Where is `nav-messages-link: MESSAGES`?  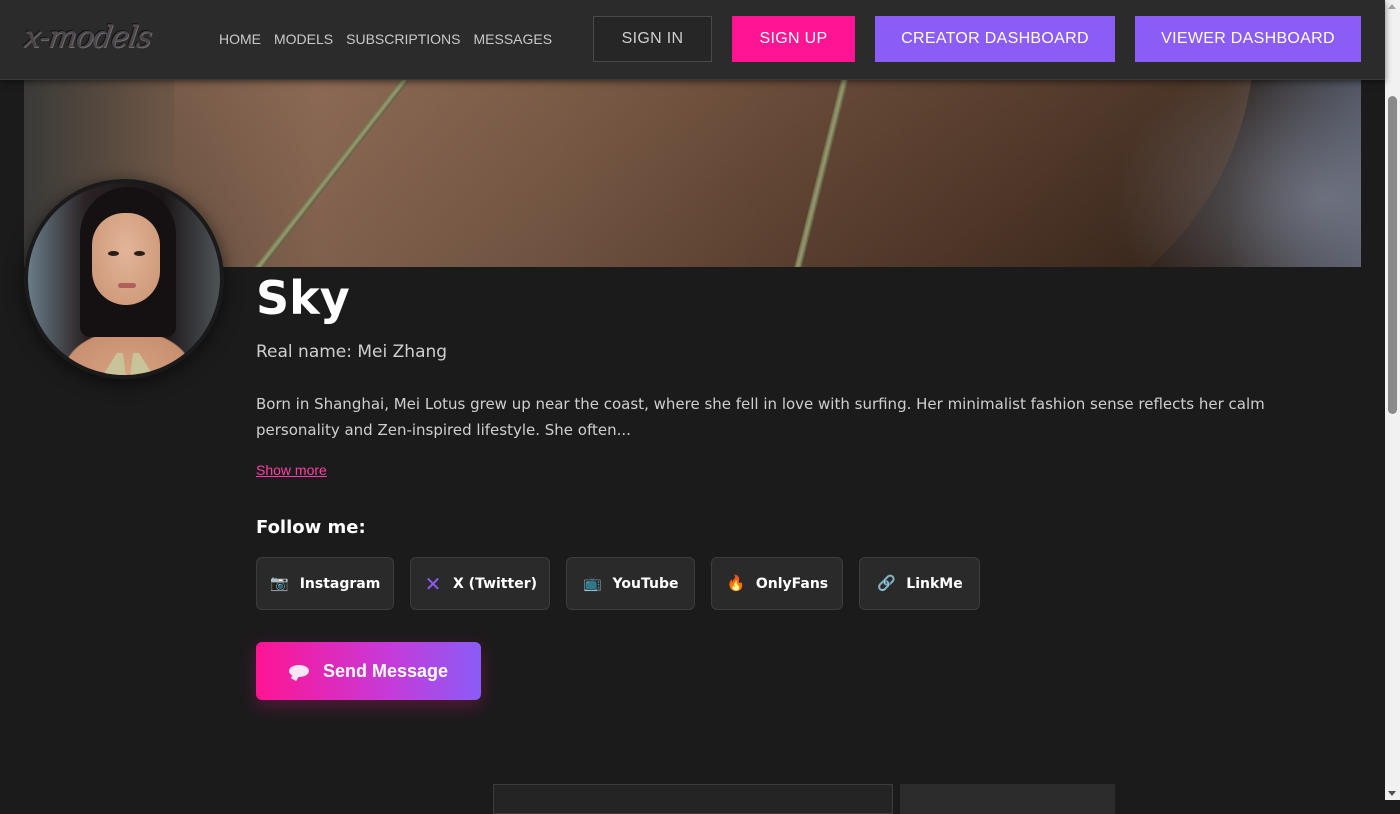
nav-messages-link: MESSAGES is located at coordinates (512, 39).